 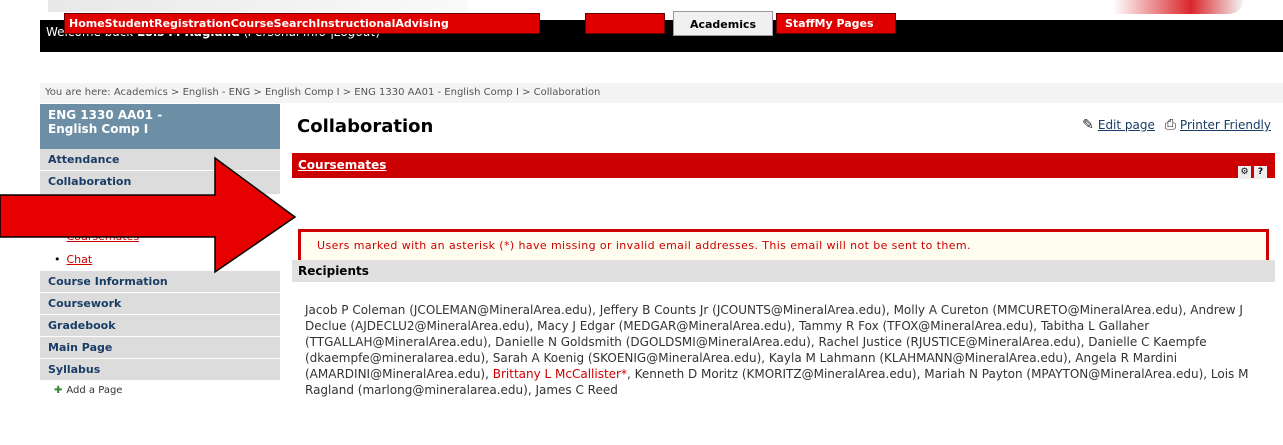 What do you see at coordinates (1126, 125) in the screenshot?
I see `edit-page-link: Edit page` at bounding box center [1126, 125].